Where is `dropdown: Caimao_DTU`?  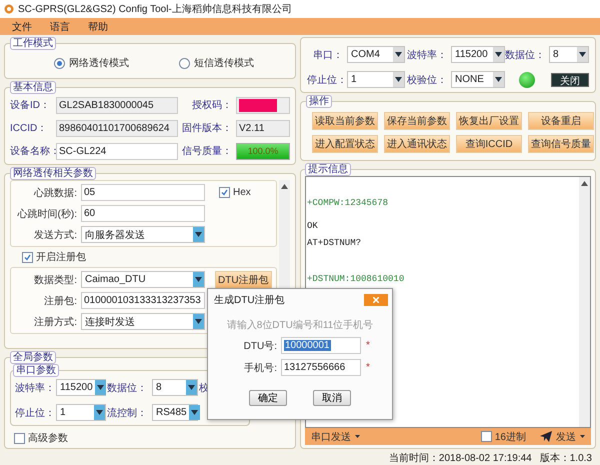 dropdown: Caimao_DTU is located at coordinates (143, 279).